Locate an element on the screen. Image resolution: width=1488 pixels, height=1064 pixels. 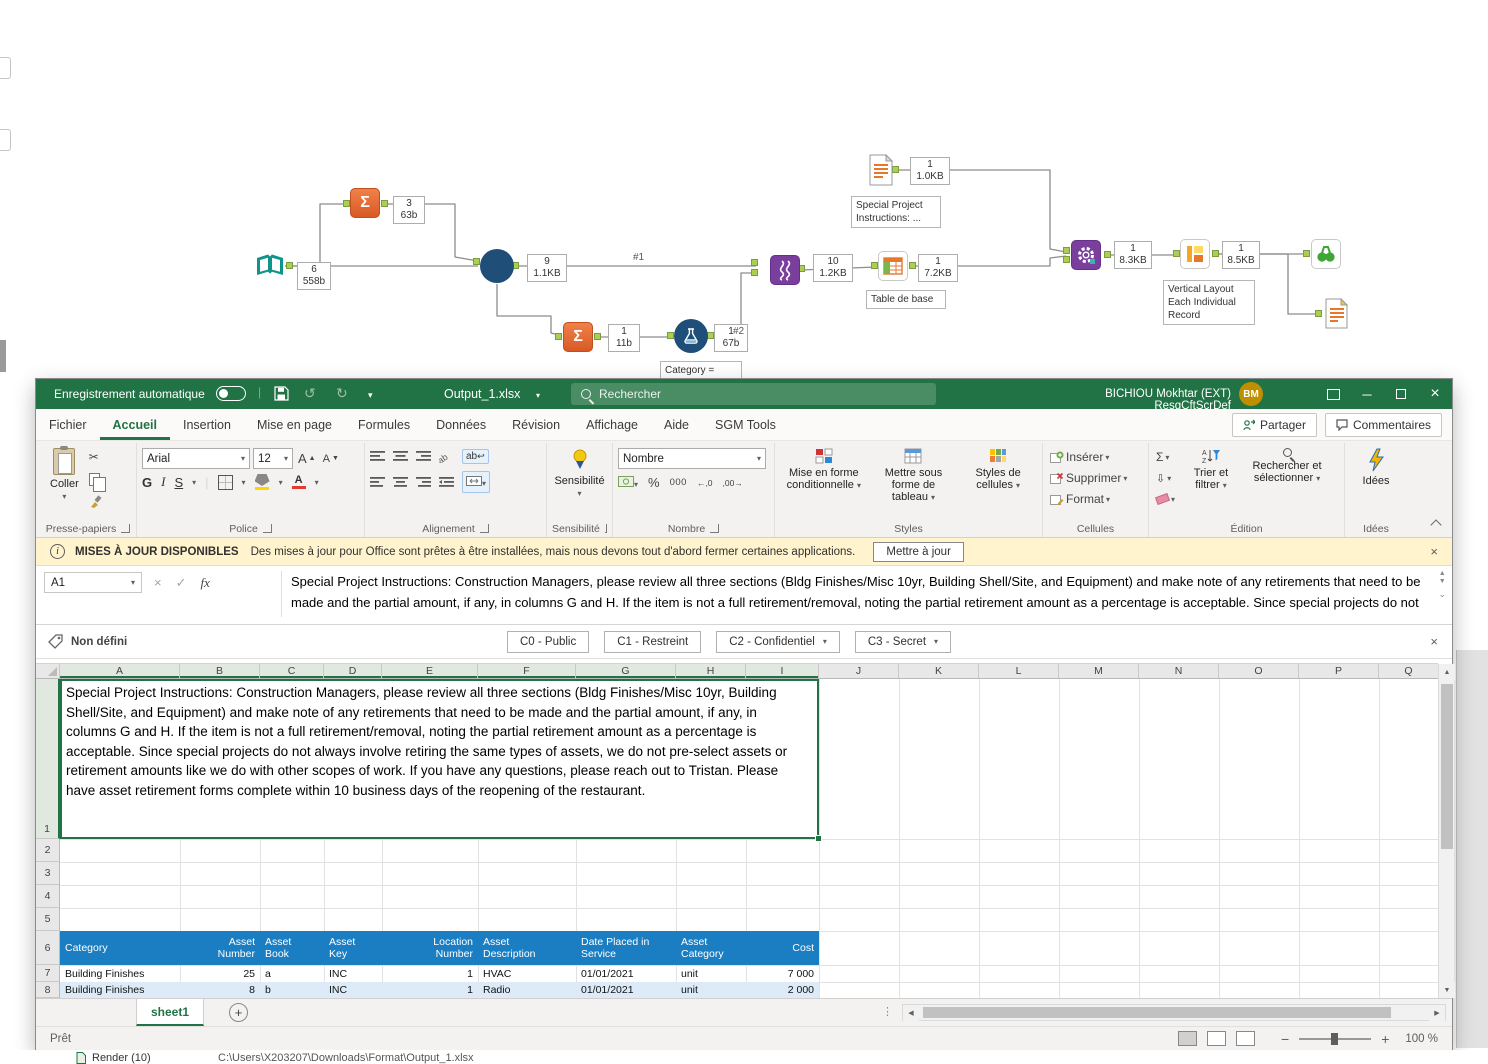
cell: Building Finishes is located at coordinates (120, 990).